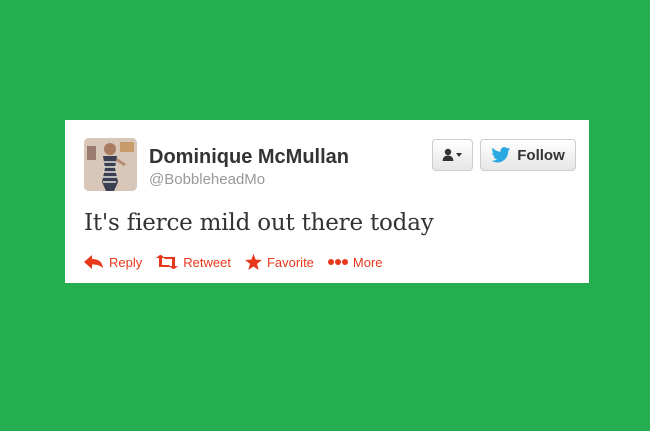 The width and height of the screenshot is (650, 431). What do you see at coordinates (207, 262) in the screenshot?
I see `retweet-label: Retweet` at bounding box center [207, 262].